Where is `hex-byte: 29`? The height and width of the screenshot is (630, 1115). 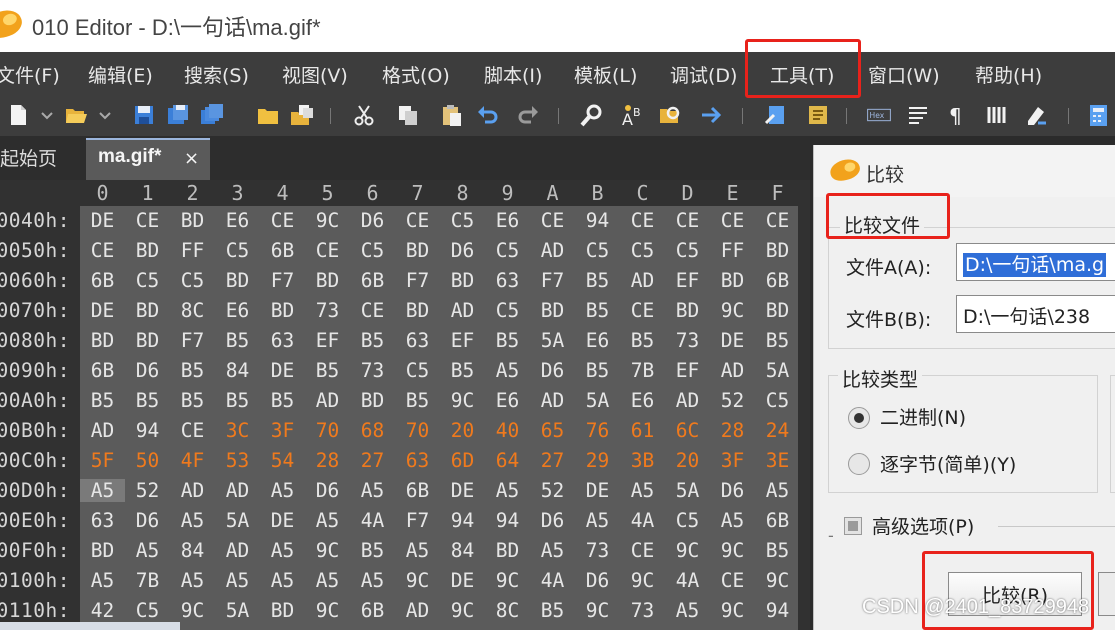 hex-byte: 29 is located at coordinates (597, 460).